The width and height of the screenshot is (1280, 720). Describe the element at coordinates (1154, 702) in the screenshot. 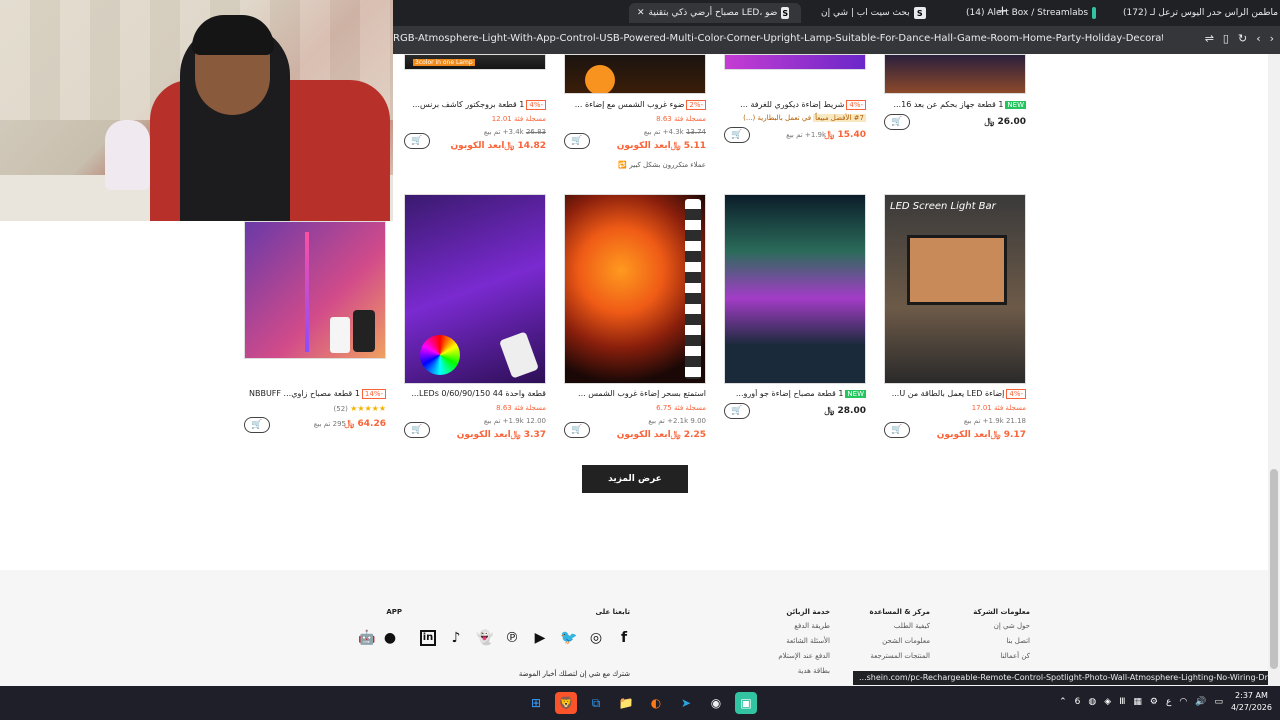

I see `tray-app-icon: ⚙` at that location.